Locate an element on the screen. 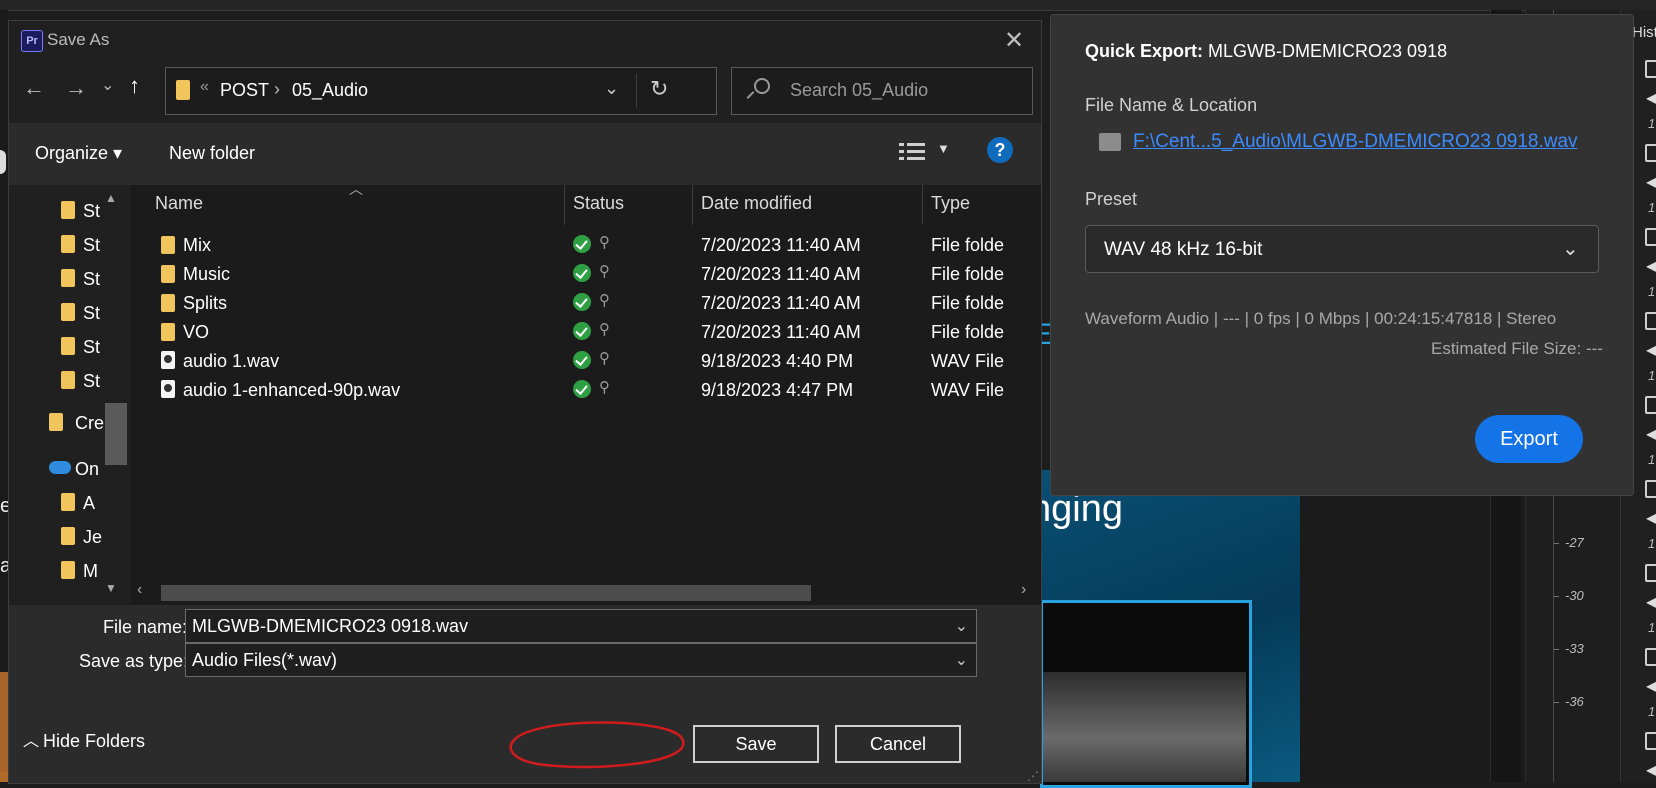  file-type: WAV File is located at coordinates (968, 390).